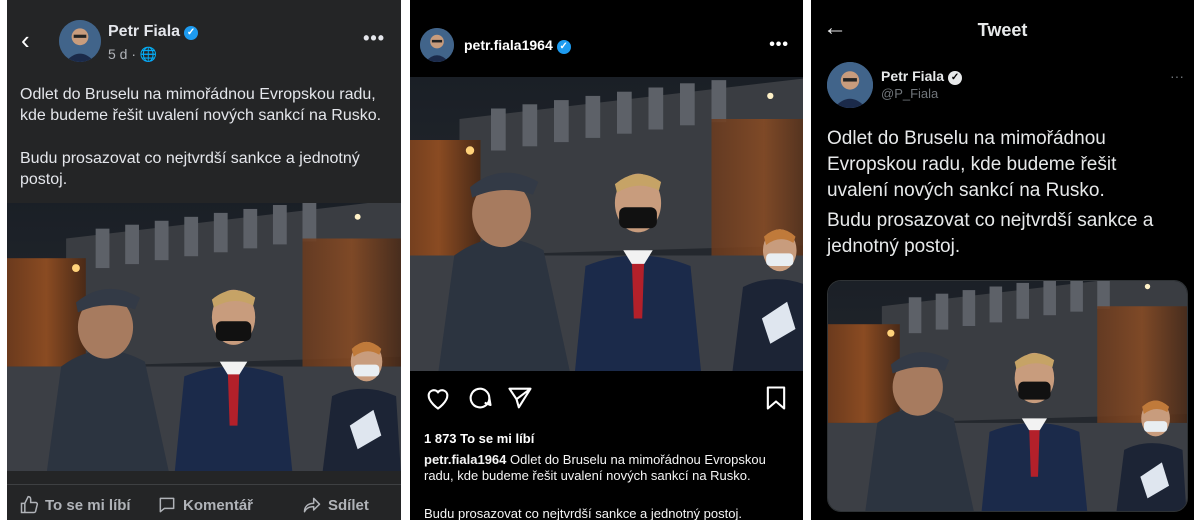  What do you see at coordinates (606, 400) in the screenshot?
I see `post-actions-bar` at bounding box center [606, 400].